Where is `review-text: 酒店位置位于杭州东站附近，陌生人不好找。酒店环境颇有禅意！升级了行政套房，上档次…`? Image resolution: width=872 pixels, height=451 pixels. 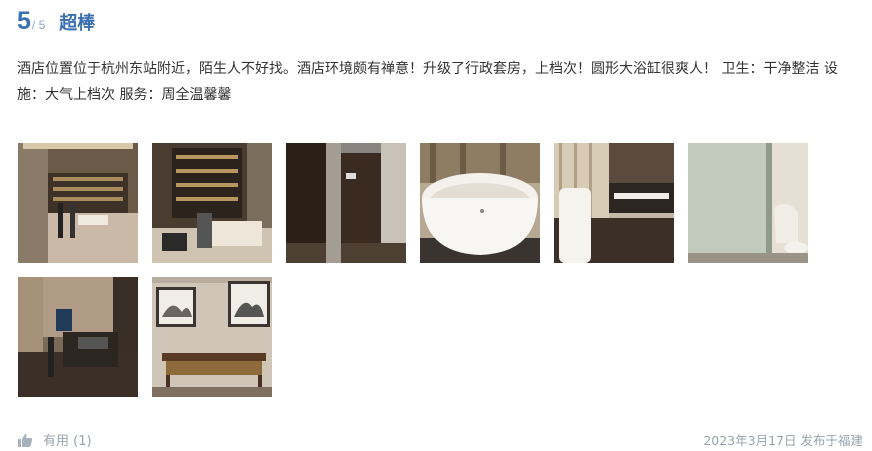
review-text: 酒店位置位于杭州东站附近，陌生人不好找。酒店环境颇有禅意！升级了行政套房，上档次… is located at coordinates (427, 82).